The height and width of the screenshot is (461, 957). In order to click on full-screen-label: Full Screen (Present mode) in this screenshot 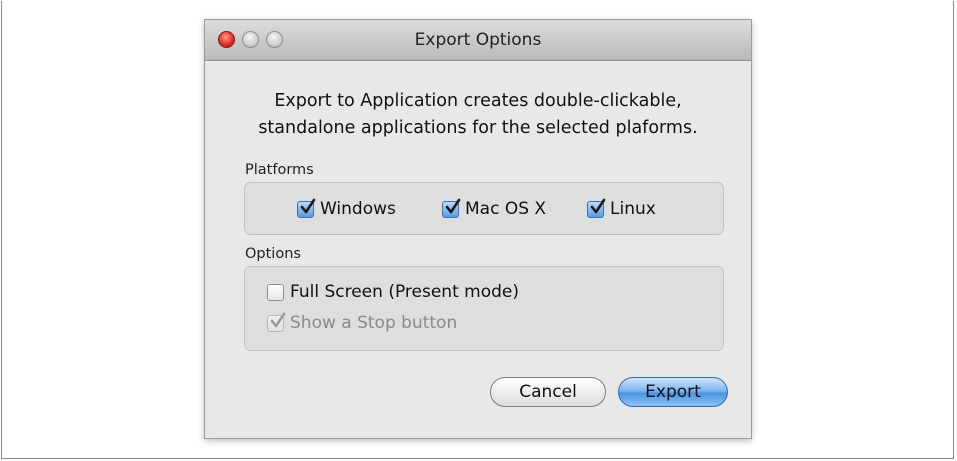, I will do `click(404, 292)`.